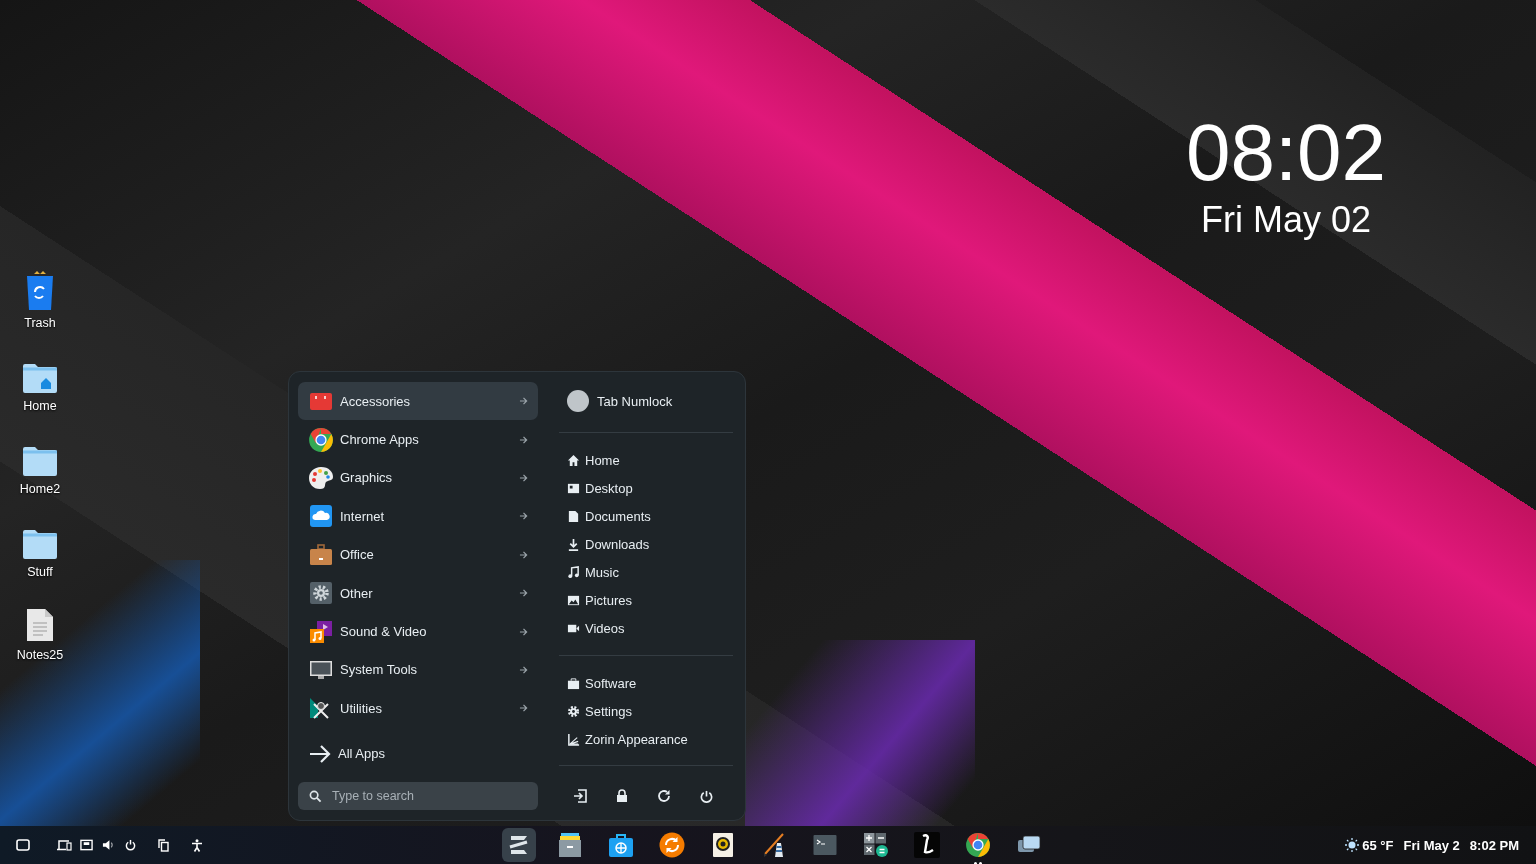 The width and height of the screenshot is (1536, 864). I want to click on volume-icon, so click(108, 845).